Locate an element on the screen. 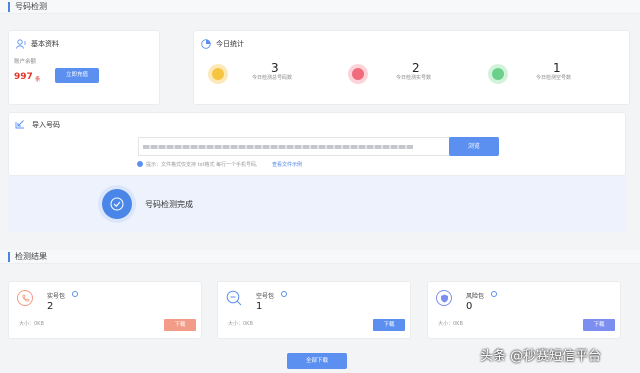 The width and height of the screenshot is (640, 373). file-input is located at coordinates (294, 146).